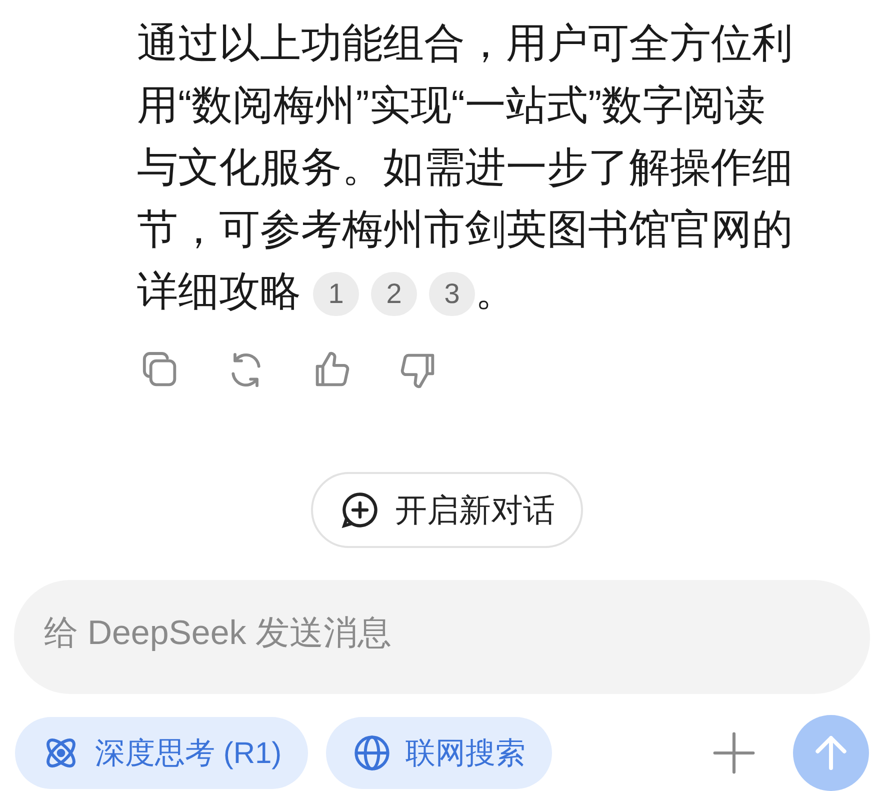  I want to click on mode-toggle: 联网搜索, so click(439, 753).